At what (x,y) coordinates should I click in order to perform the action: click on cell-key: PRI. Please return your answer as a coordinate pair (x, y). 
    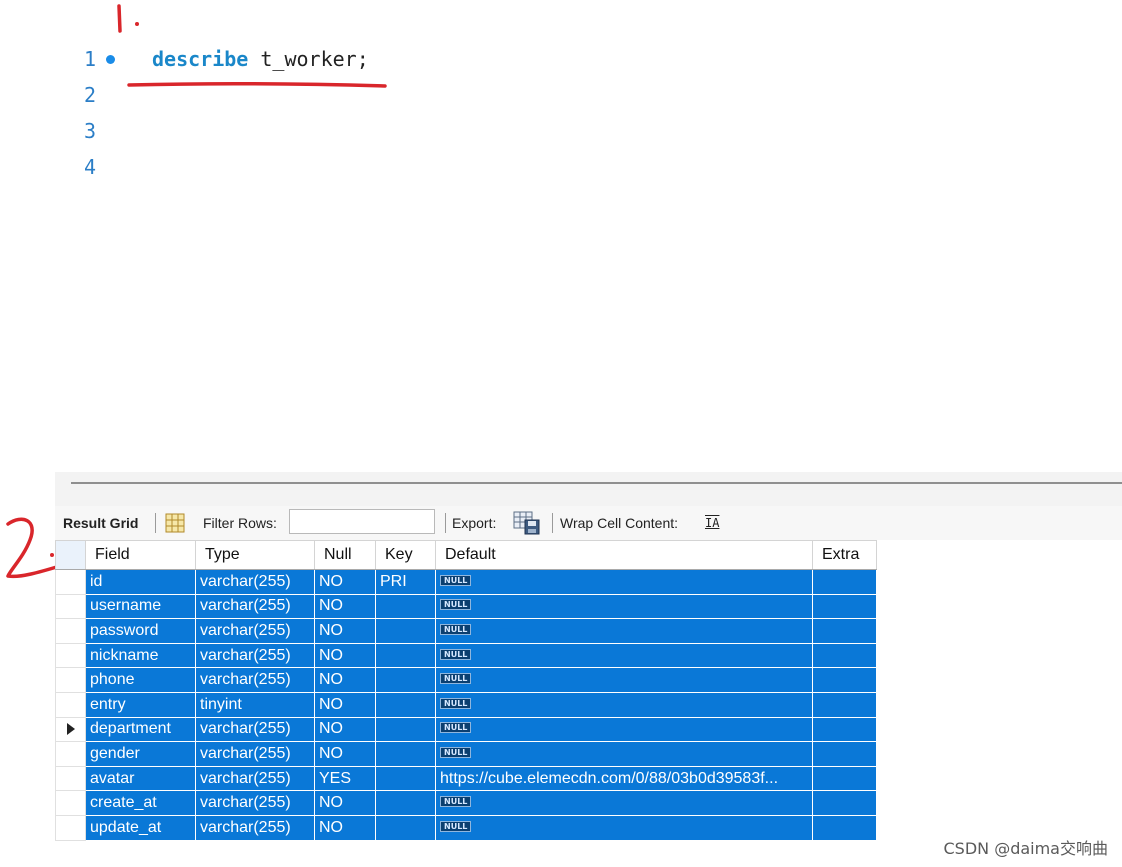
    Looking at the image, I should click on (405, 582).